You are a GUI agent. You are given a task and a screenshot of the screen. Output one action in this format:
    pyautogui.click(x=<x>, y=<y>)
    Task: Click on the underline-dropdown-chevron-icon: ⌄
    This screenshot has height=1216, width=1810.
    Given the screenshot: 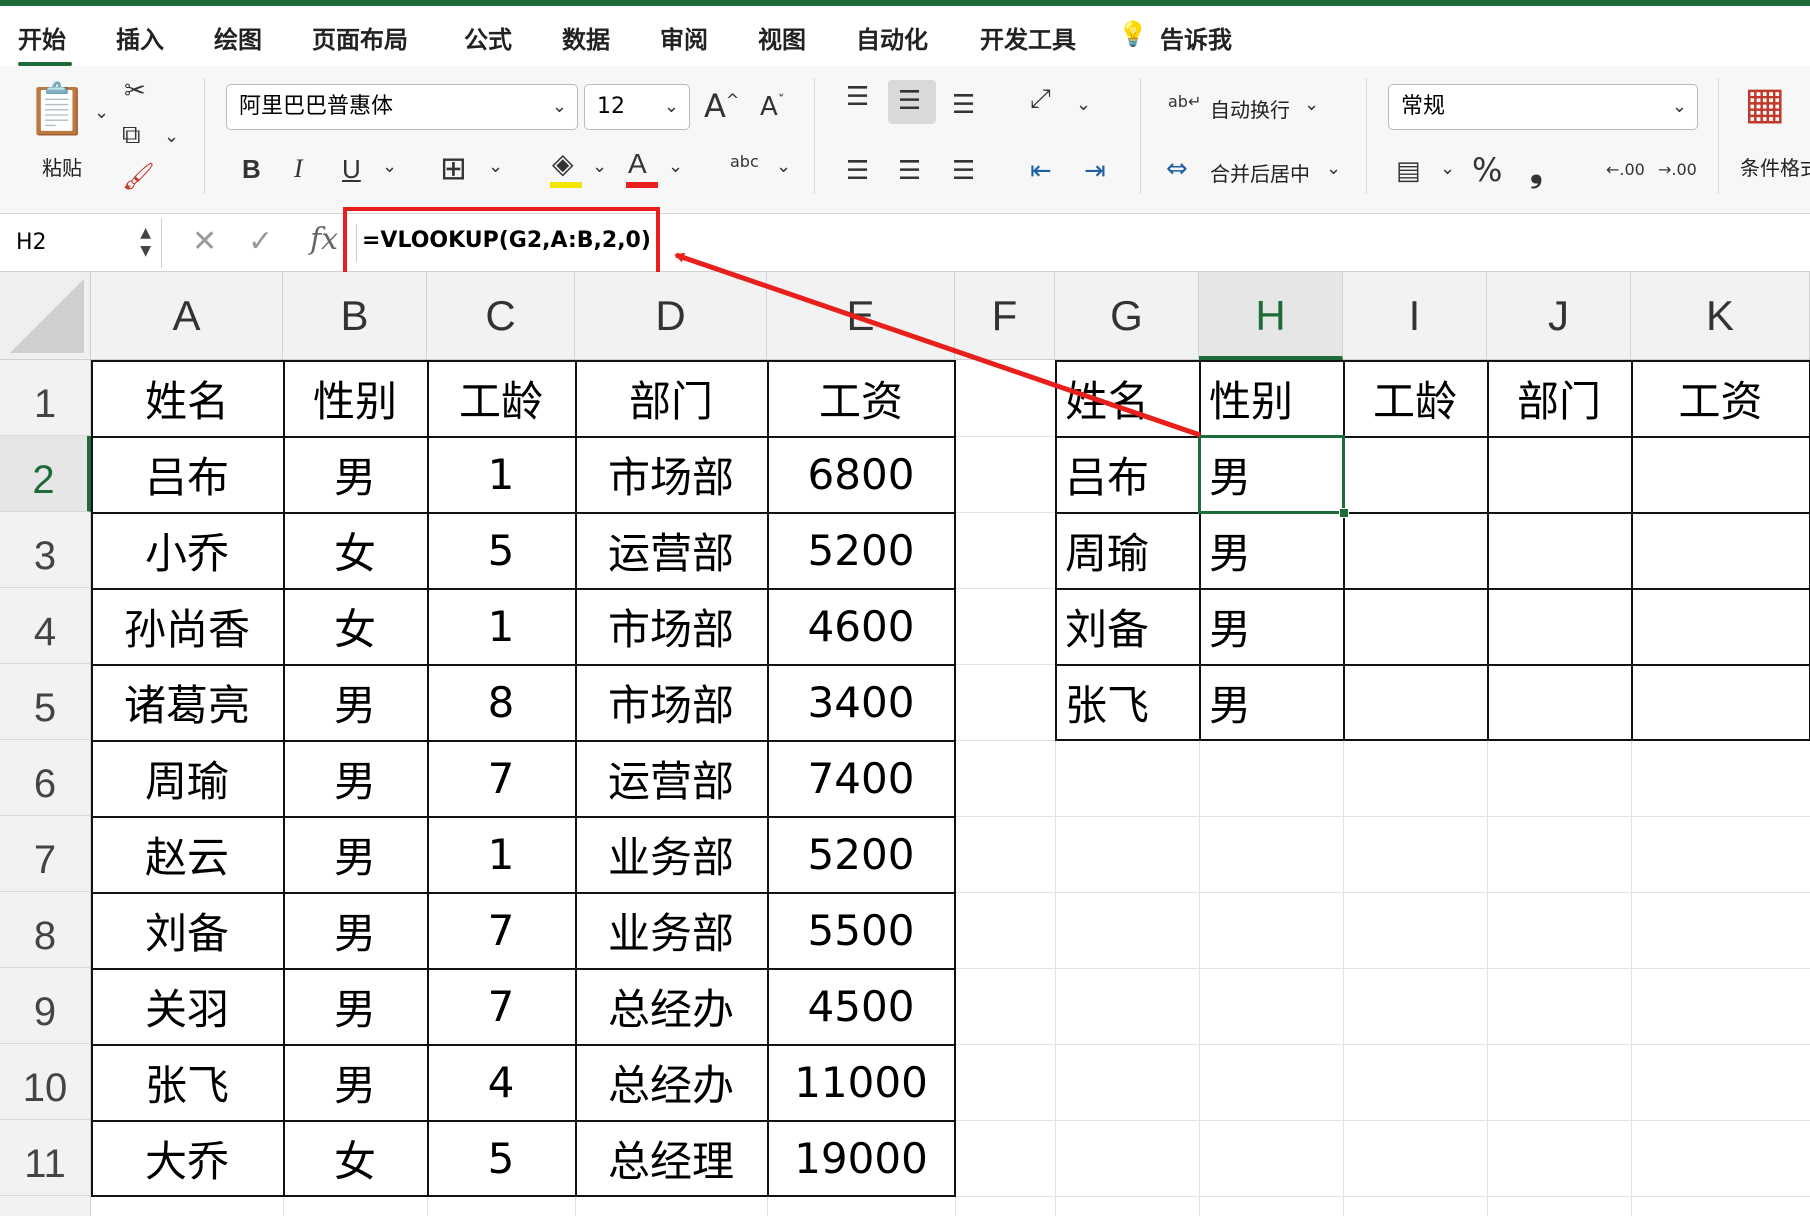 What is the action you would take?
    pyautogui.click(x=389, y=166)
    